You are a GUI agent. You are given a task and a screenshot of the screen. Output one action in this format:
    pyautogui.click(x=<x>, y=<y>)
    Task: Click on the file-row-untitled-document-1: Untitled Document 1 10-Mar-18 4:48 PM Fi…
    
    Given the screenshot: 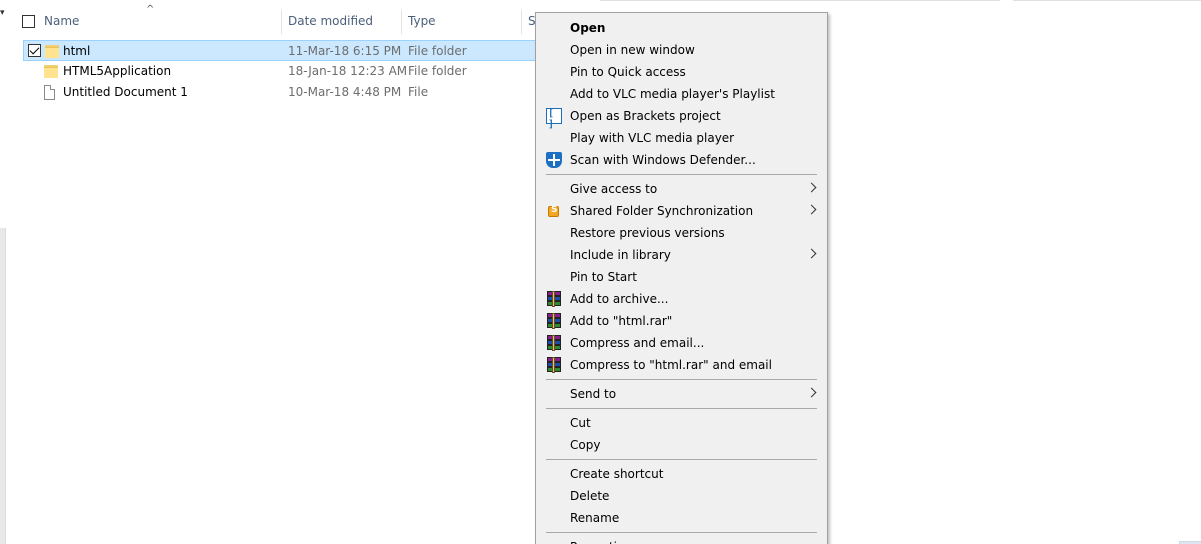 What is the action you would take?
    pyautogui.click(x=280, y=92)
    